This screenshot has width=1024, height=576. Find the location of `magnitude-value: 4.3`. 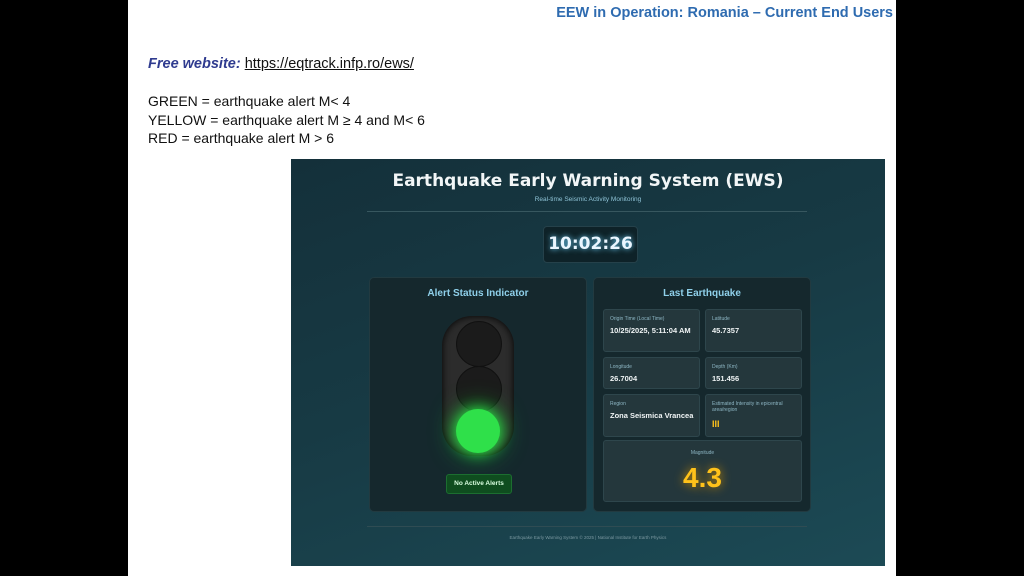

magnitude-value: 4.3 is located at coordinates (702, 477).